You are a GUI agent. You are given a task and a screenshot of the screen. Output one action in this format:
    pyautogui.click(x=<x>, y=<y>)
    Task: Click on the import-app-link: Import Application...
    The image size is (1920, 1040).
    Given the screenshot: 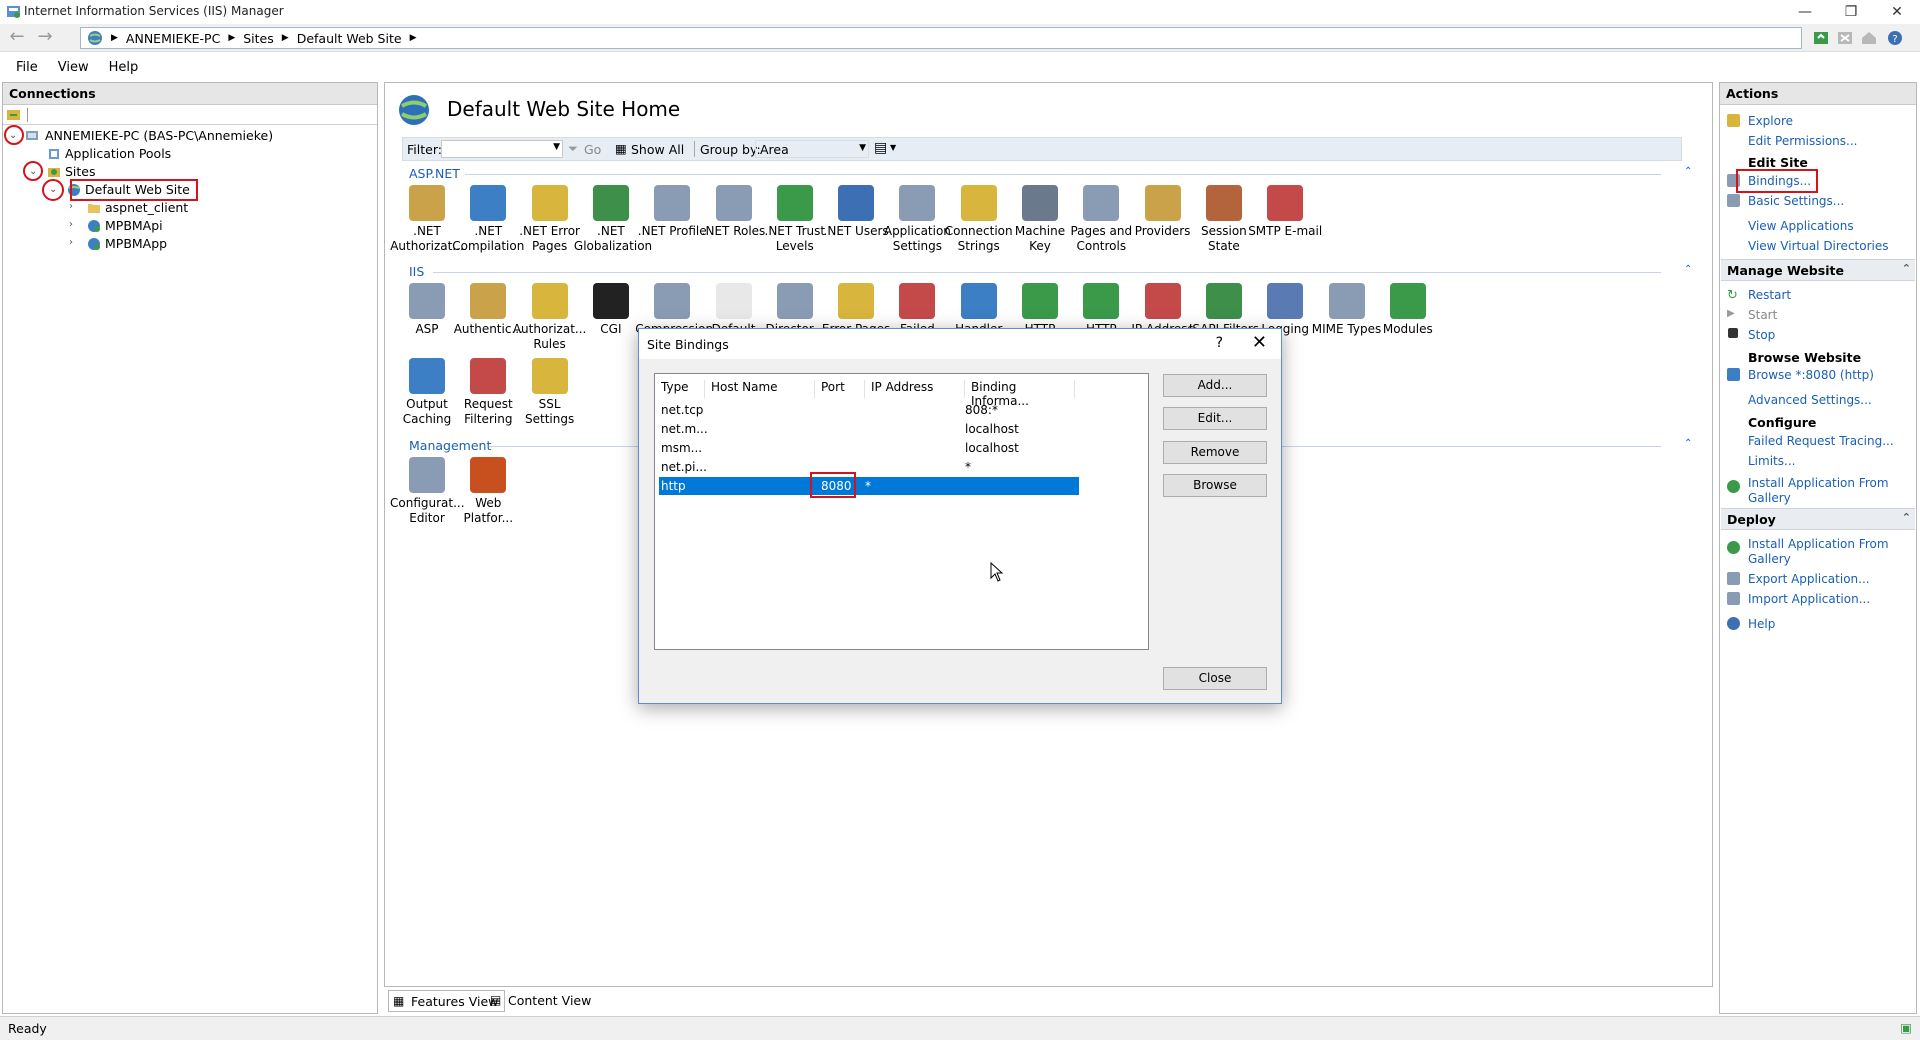 What is the action you would take?
    pyautogui.click(x=1809, y=599)
    